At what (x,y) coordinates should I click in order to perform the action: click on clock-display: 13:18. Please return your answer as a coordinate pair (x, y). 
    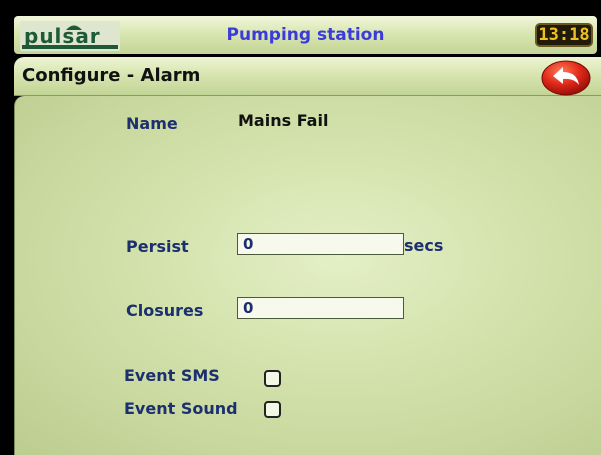
    Looking at the image, I should click on (564, 35).